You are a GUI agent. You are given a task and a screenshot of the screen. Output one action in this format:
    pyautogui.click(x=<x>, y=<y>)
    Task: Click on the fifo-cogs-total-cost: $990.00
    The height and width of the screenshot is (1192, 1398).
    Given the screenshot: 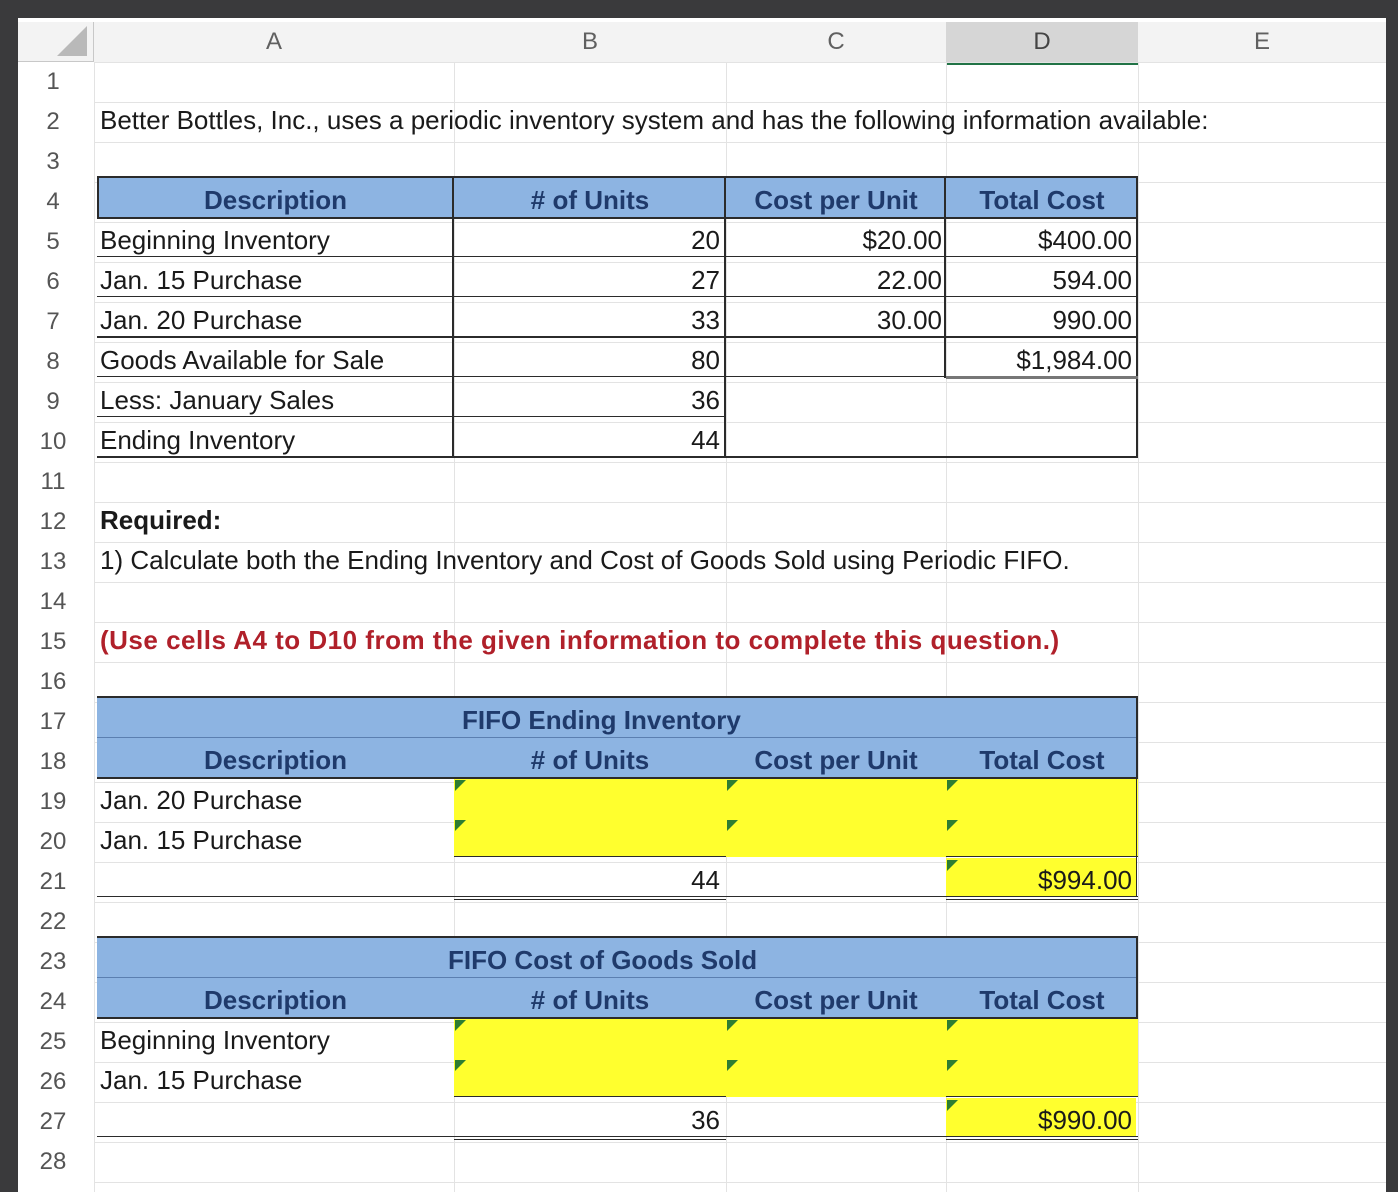 What is the action you would take?
    pyautogui.click(x=1039, y=1120)
    